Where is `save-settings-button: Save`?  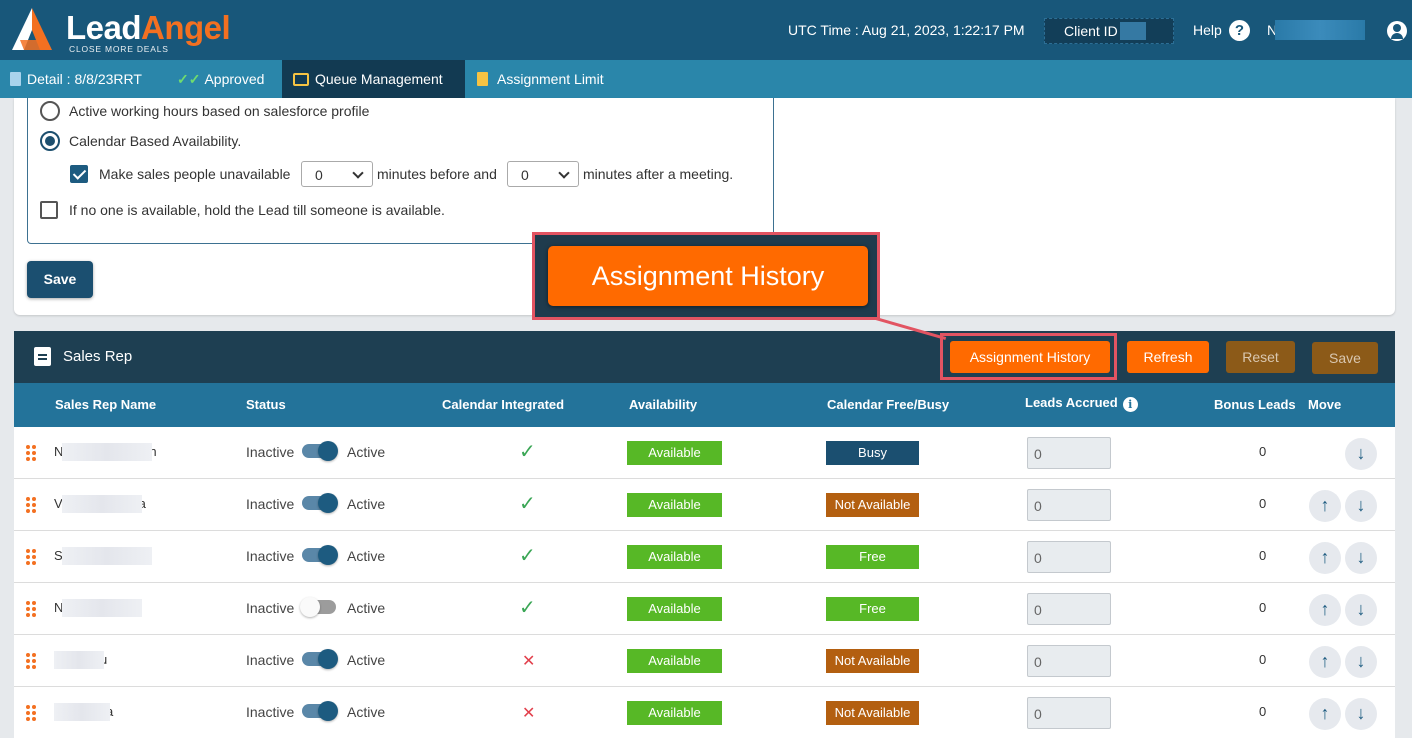
save-settings-button: Save is located at coordinates (60, 279).